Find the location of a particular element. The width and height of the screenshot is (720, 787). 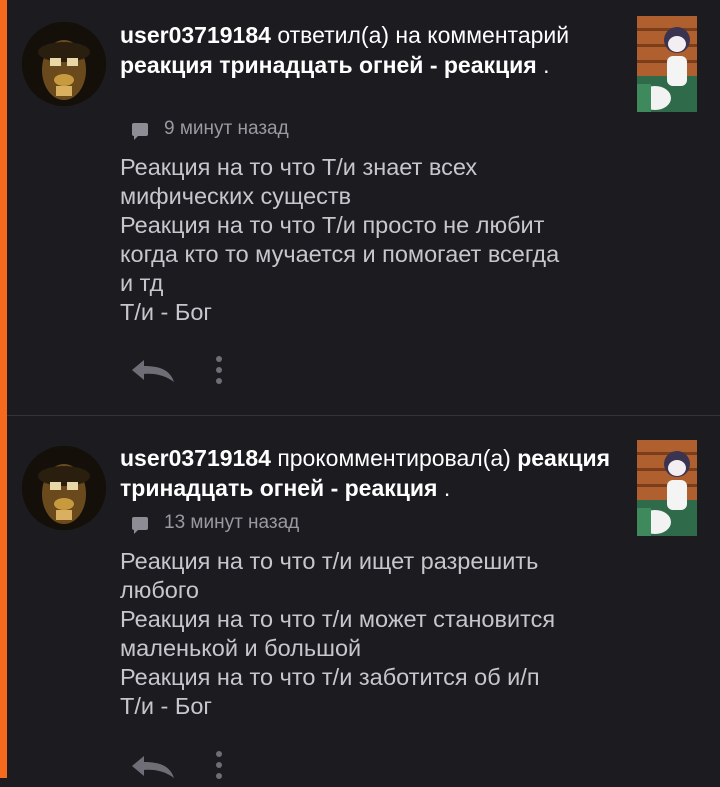

time-ago: 13 минут назад is located at coordinates (232, 522).